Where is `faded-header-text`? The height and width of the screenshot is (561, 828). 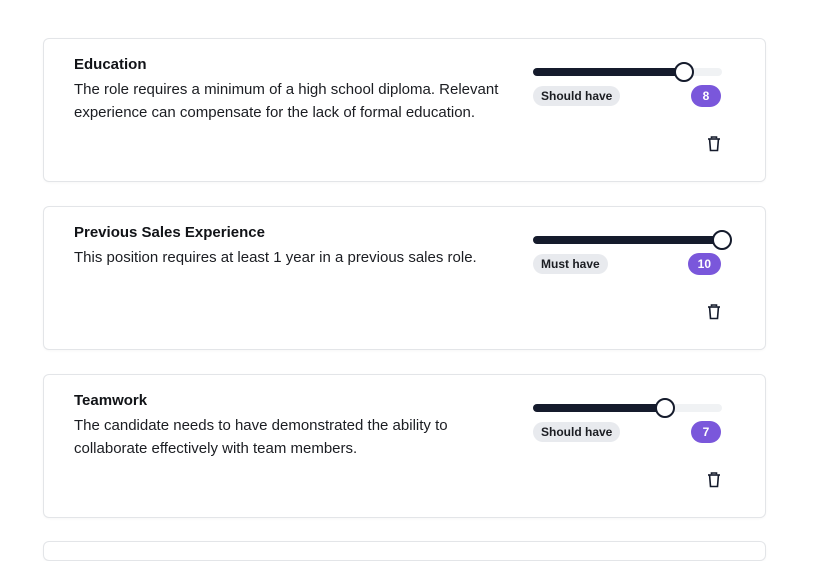
faded-header-text is located at coordinates (244, 2).